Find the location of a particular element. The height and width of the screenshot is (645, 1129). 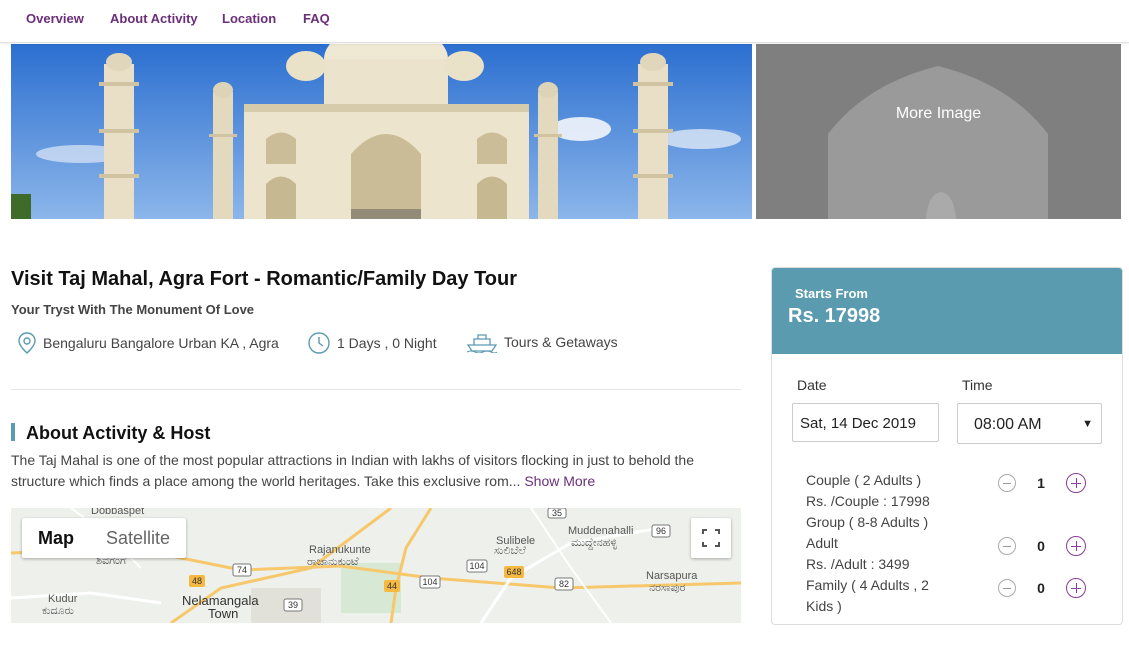

duration-text: 1 Days , 0 Night is located at coordinates (387, 343).